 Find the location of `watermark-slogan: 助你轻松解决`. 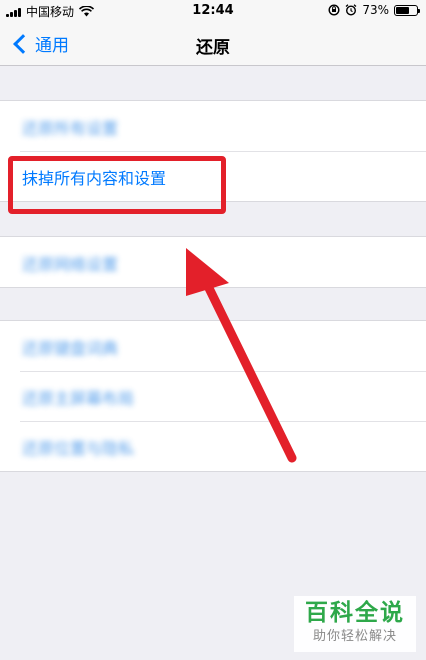

watermark-slogan: 助你轻松解决 is located at coordinates (354, 636).